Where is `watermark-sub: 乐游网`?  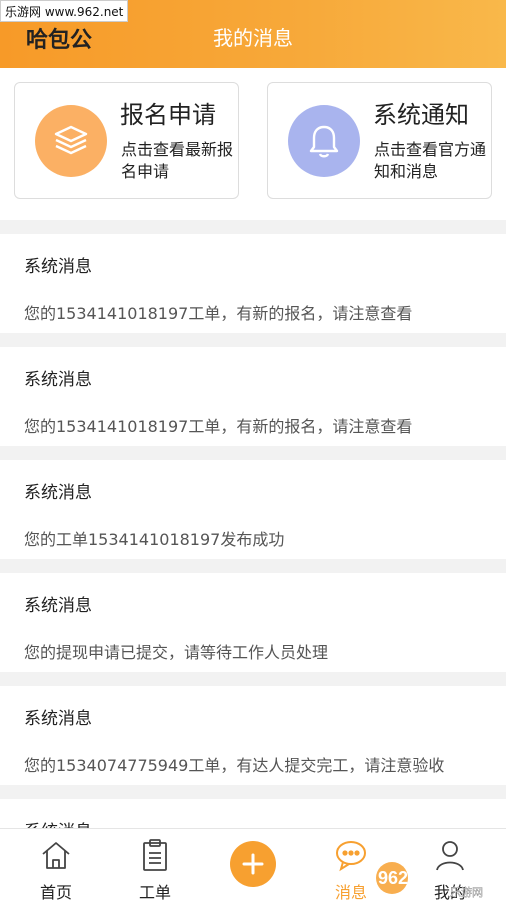 watermark-sub: 乐游网 is located at coordinates (466, 892).